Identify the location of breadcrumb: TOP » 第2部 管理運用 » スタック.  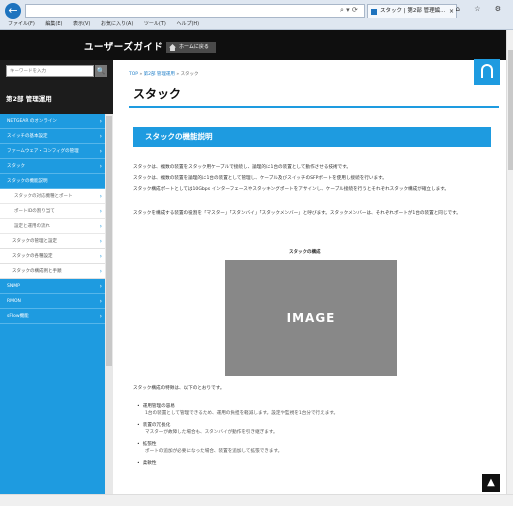
(164, 74).